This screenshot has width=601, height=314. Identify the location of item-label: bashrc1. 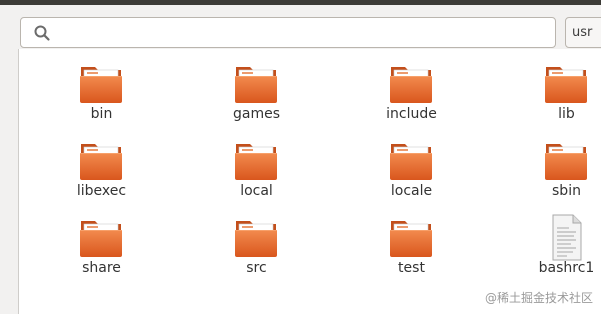
(566, 268).